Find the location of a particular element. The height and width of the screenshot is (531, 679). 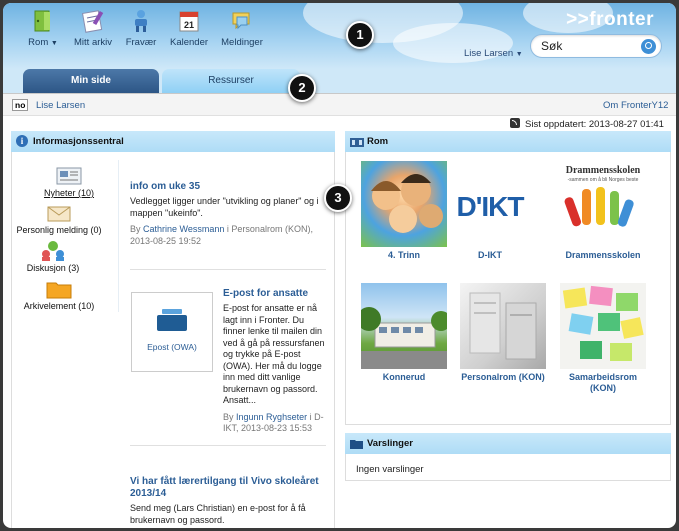

toolbar-kalender-label: Kalender is located at coordinates (189, 42).